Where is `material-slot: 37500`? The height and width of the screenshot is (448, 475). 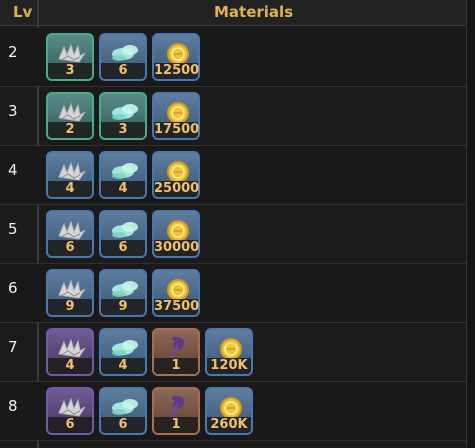
material-slot: 37500 is located at coordinates (176, 293).